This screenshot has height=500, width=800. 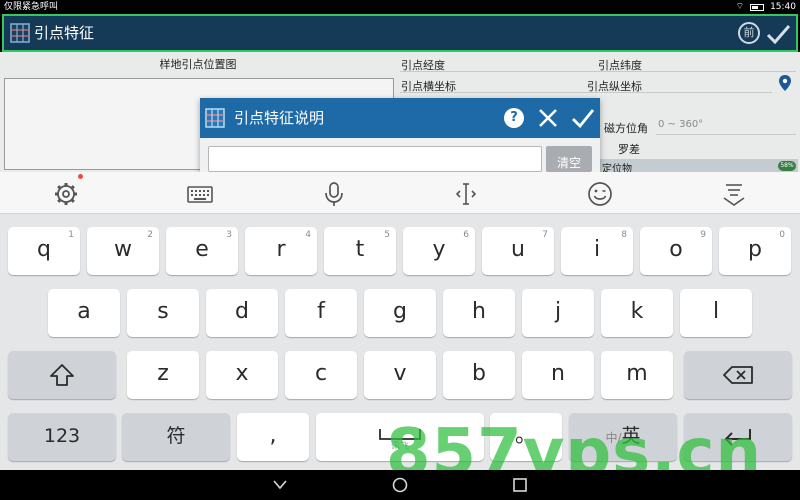 I want to click on key-t: t5, so click(x=360, y=251).